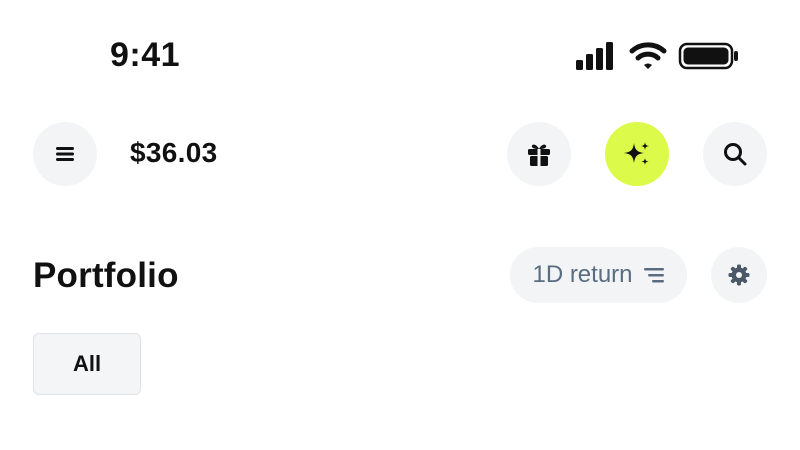 The height and width of the screenshot is (450, 800). I want to click on sparkles-icon, so click(636, 153).